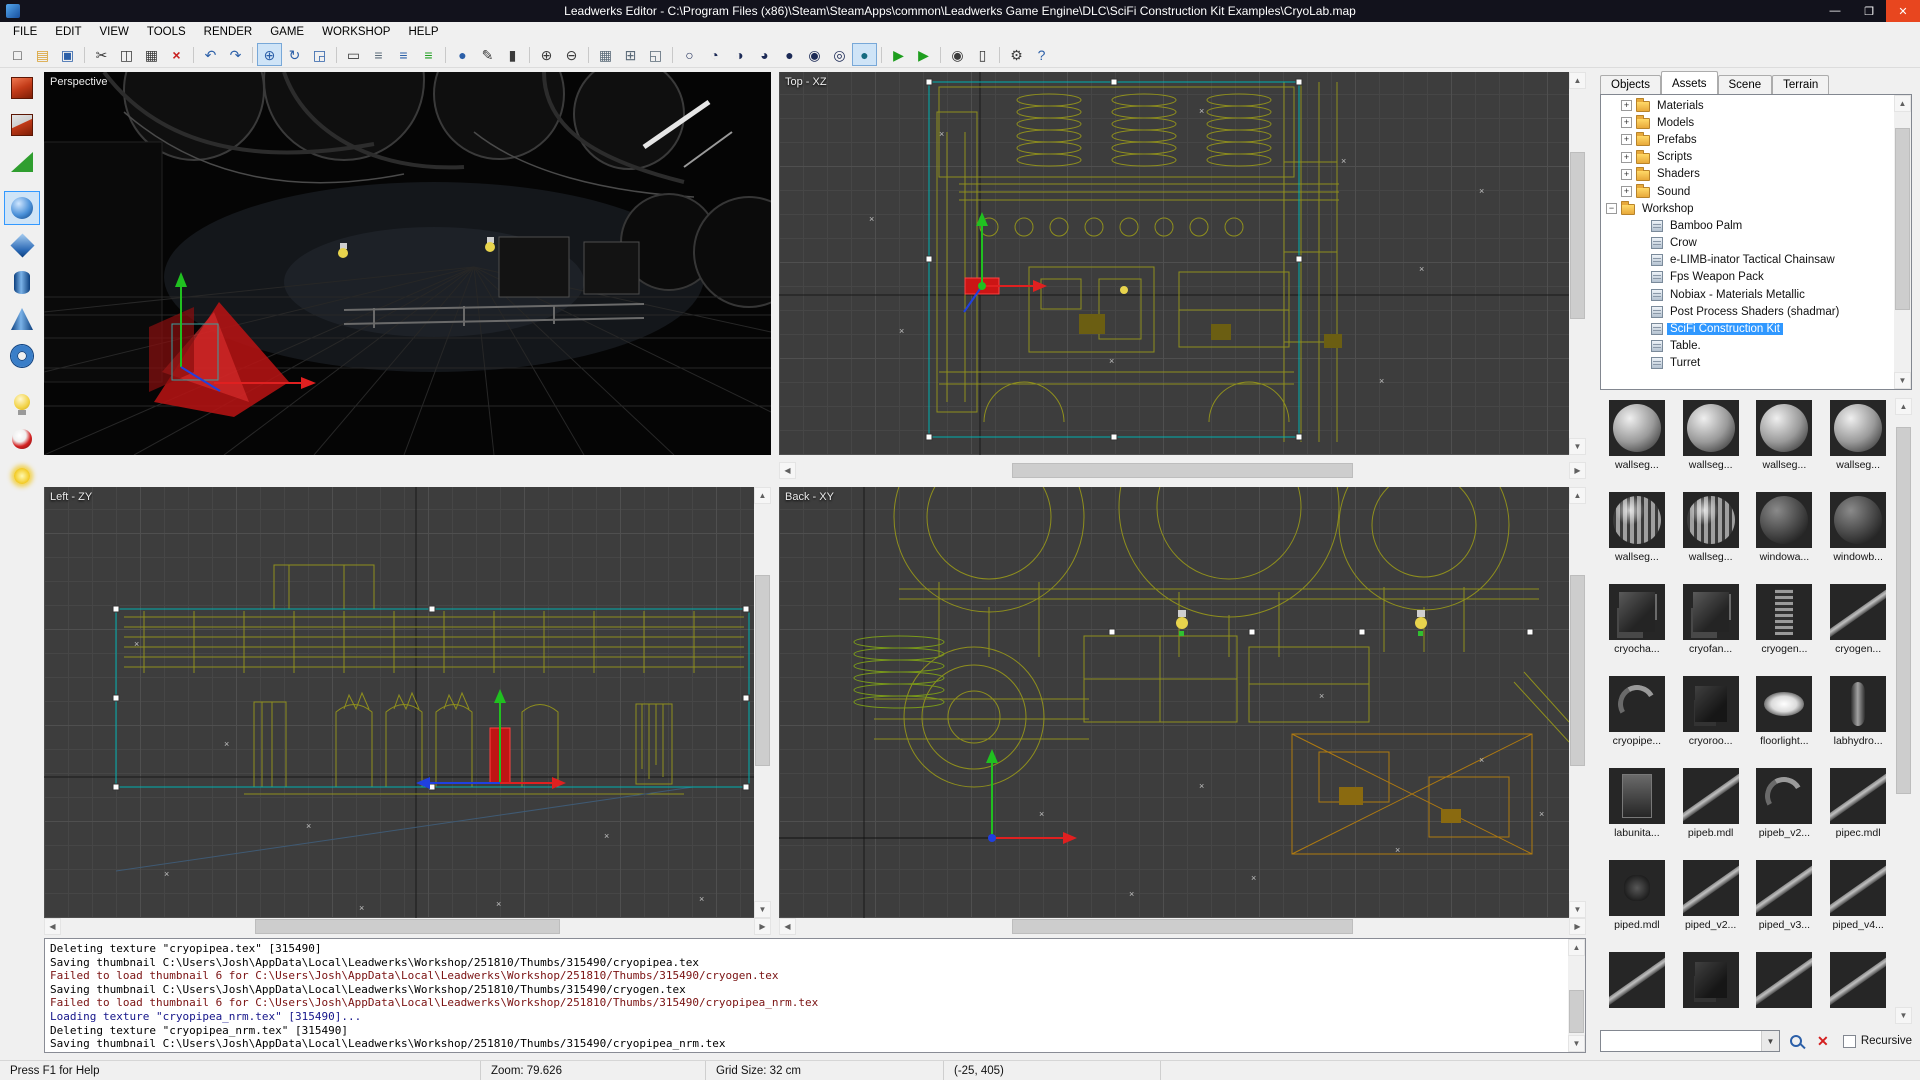 The image size is (1920, 1080). I want to click on scale-tool-button: ◲, so click(319, 54).